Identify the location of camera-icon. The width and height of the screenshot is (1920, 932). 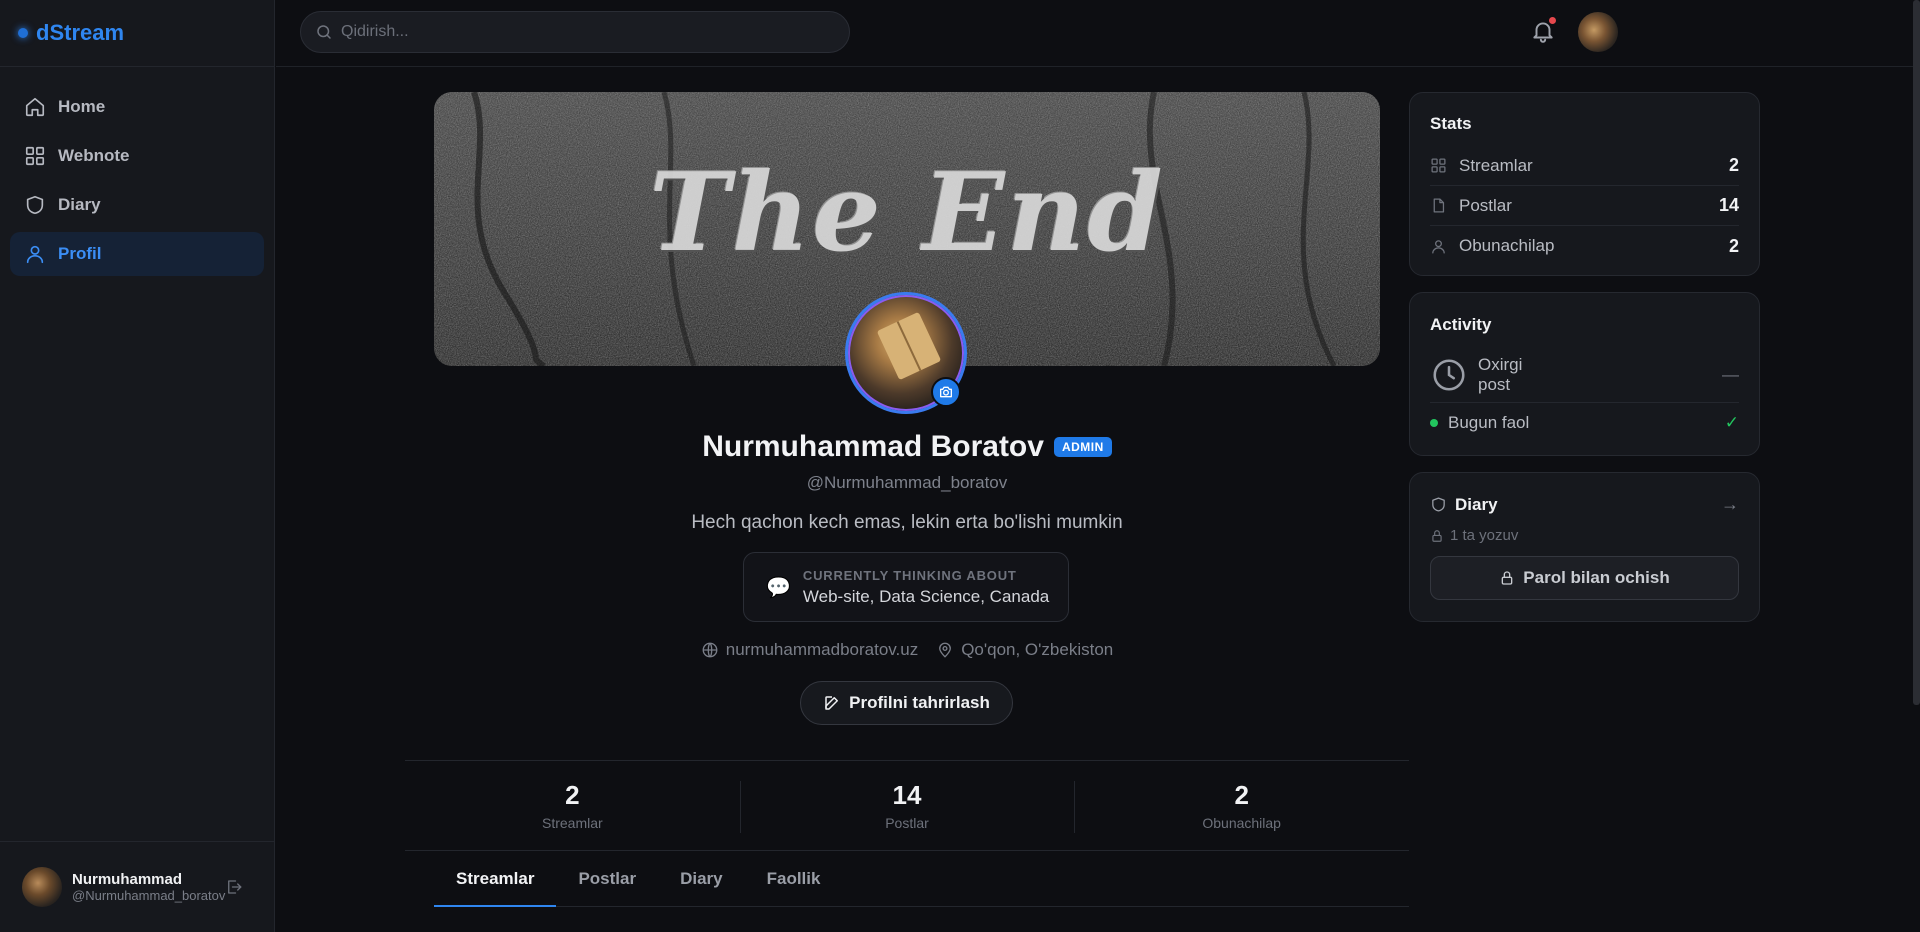
(946, 392).